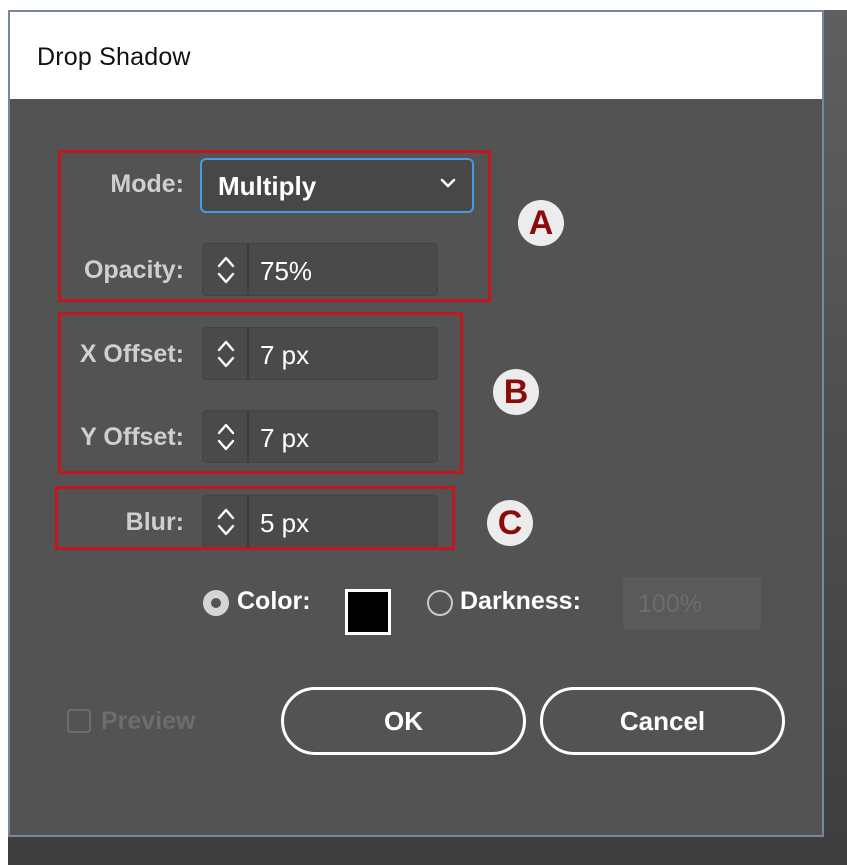 The width and height of the screenshot is (847, 865). What do you see at coordinates (670, 604) in the screenshot?
I see `darkness-value: 100%` at bounding box center [670, 604].